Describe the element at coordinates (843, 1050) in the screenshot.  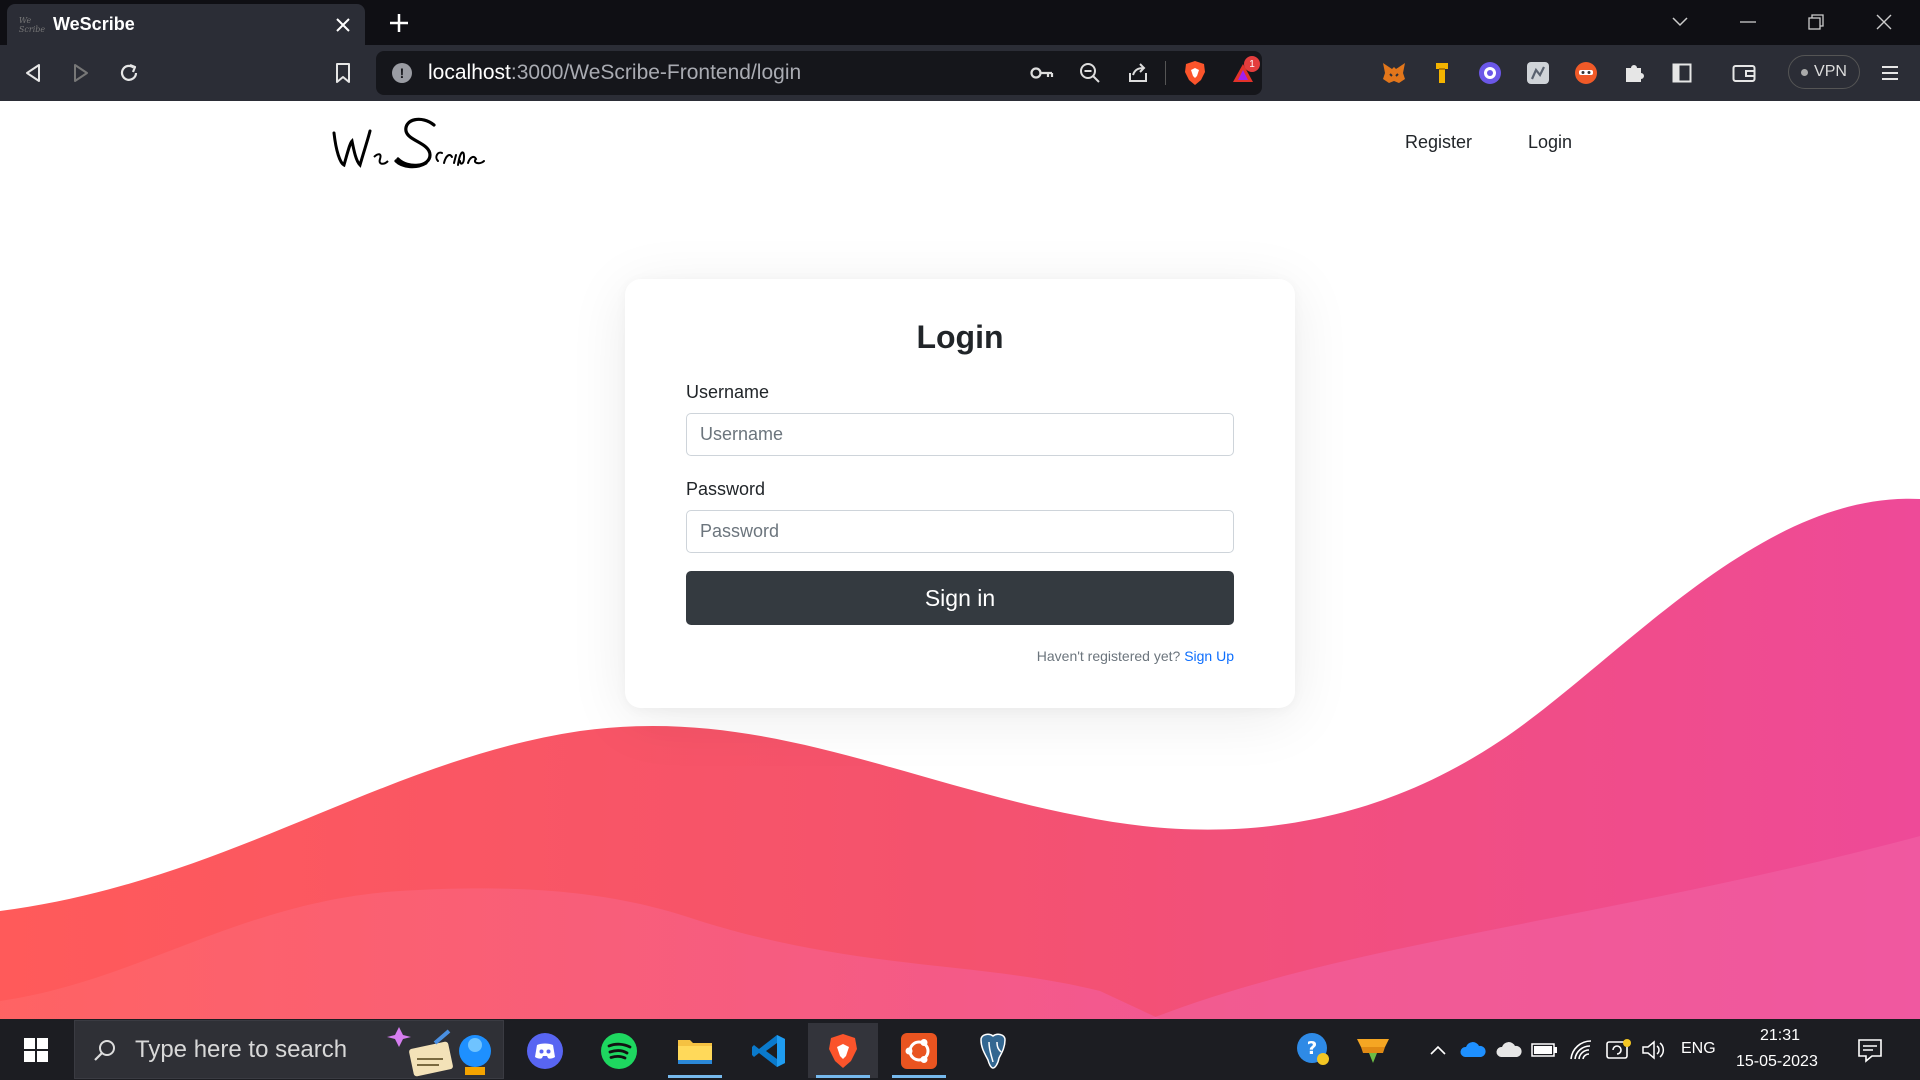
I see `brave-icon` at that location.